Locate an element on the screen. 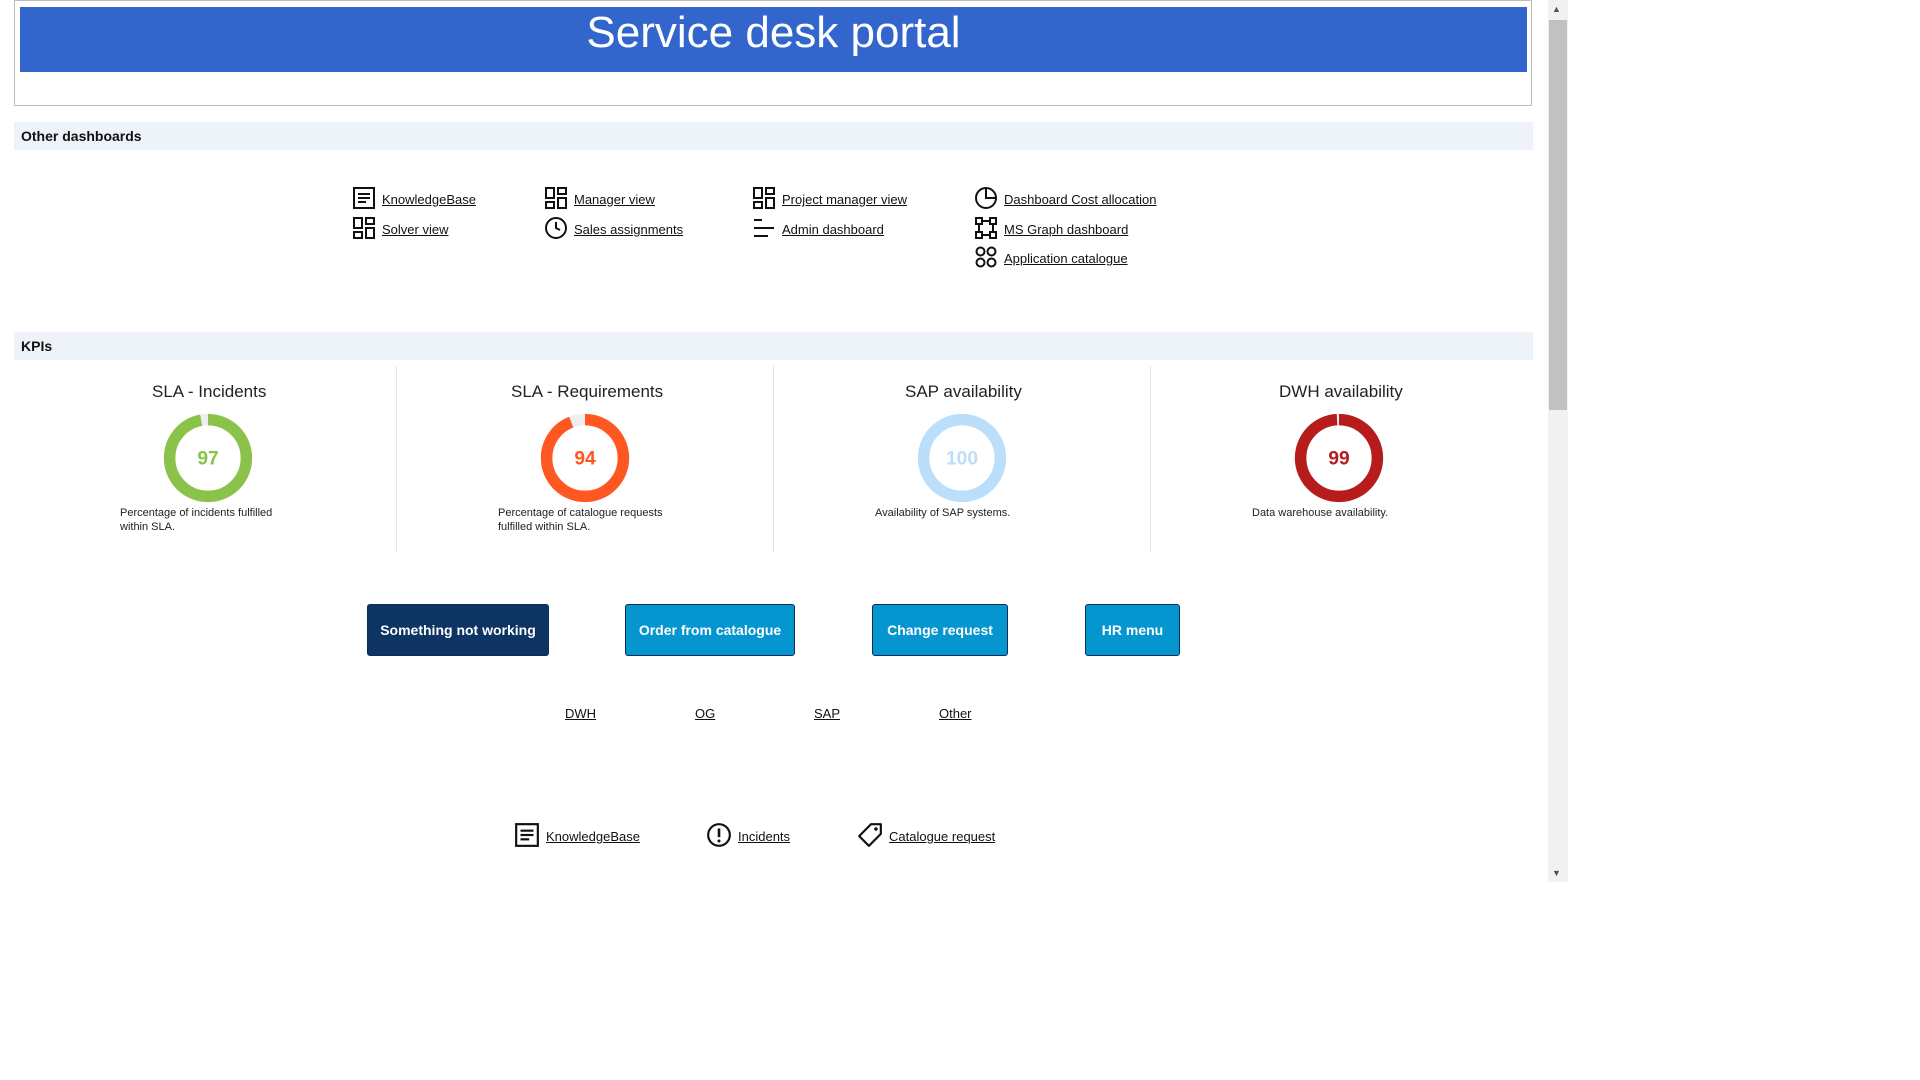 Image resolution: width=1920 pixels, height=1080 pixels. link-other: Other is located at coordinates (955, 713).